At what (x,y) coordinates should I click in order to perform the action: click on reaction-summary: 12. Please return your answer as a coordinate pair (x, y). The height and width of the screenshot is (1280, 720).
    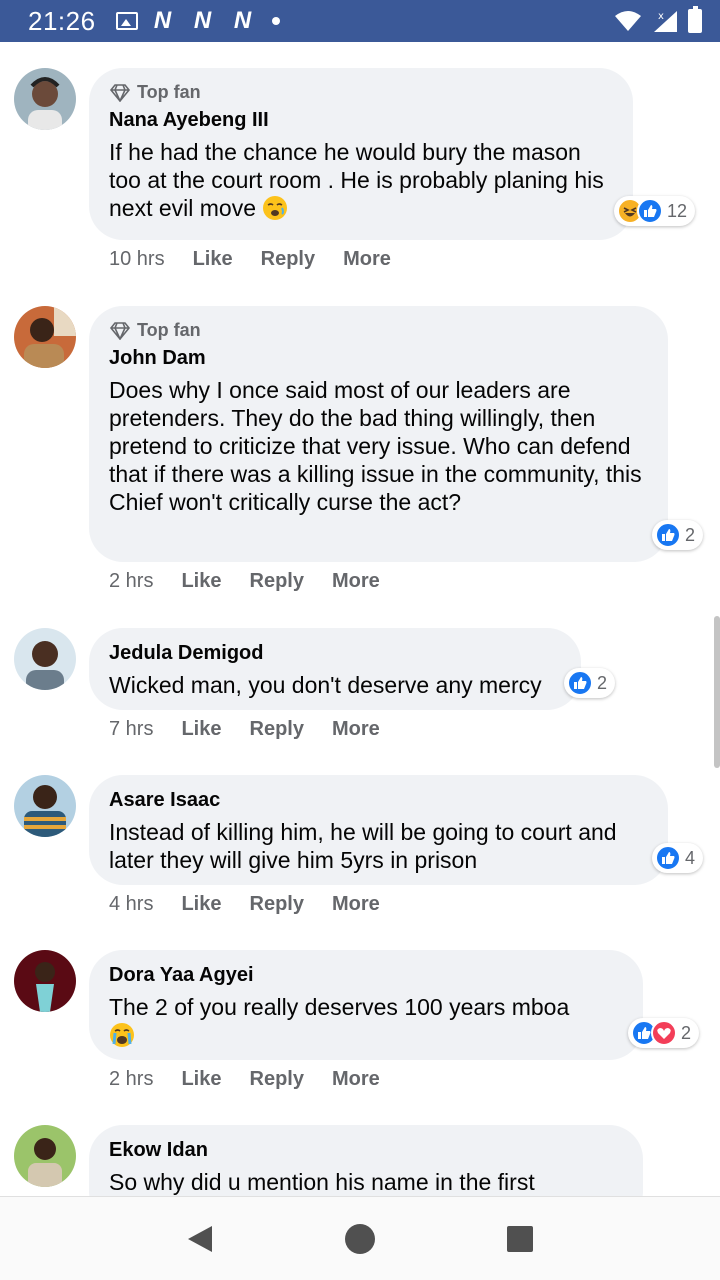
    Looking at the image, I should click on (655, 211).